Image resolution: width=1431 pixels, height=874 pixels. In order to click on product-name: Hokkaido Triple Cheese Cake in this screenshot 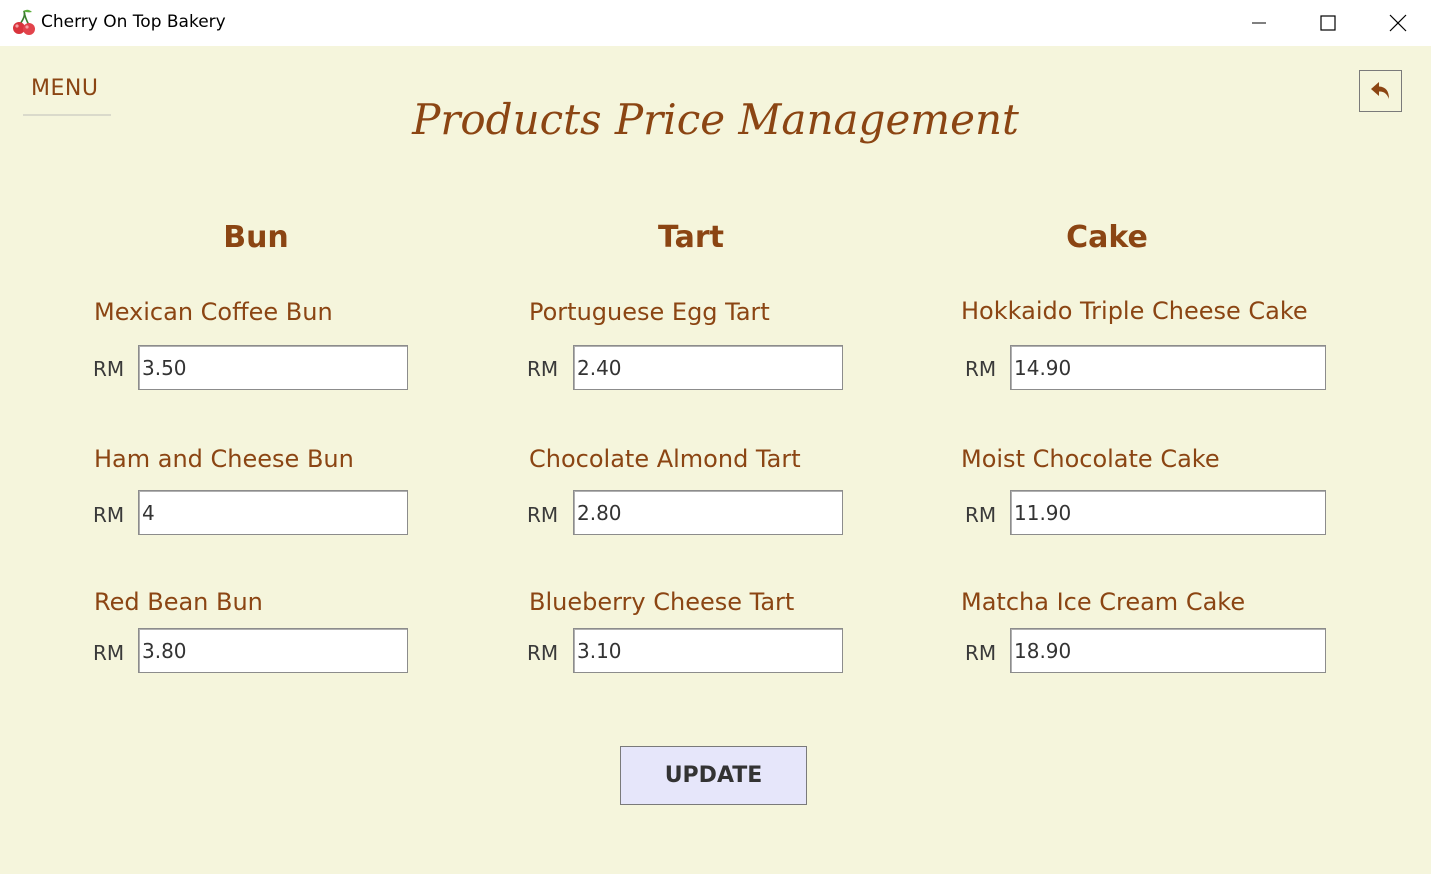, I will do `click(1134, 311)`.